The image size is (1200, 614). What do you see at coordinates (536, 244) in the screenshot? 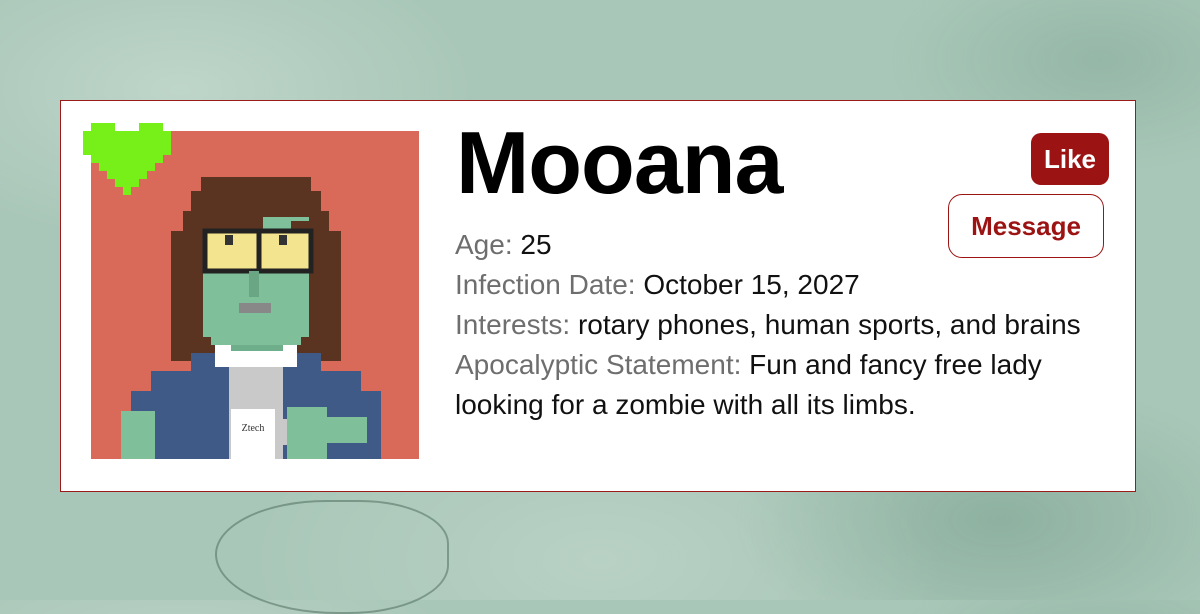
I see `age-value: 25` at bounding box center [536, 244].